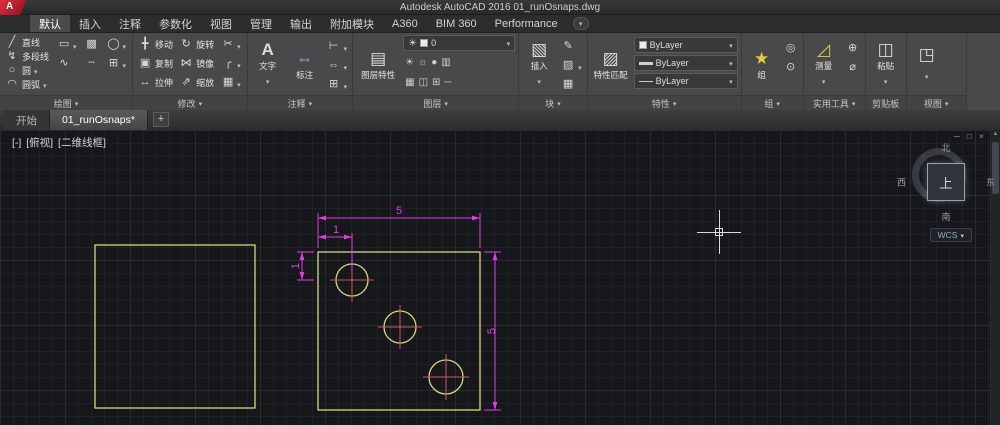 The image size is (1000, 425). Describe the element at coordinates (336, 230) in the screenshot. I see `dim-hole-offset-x-label: 1` at that location.